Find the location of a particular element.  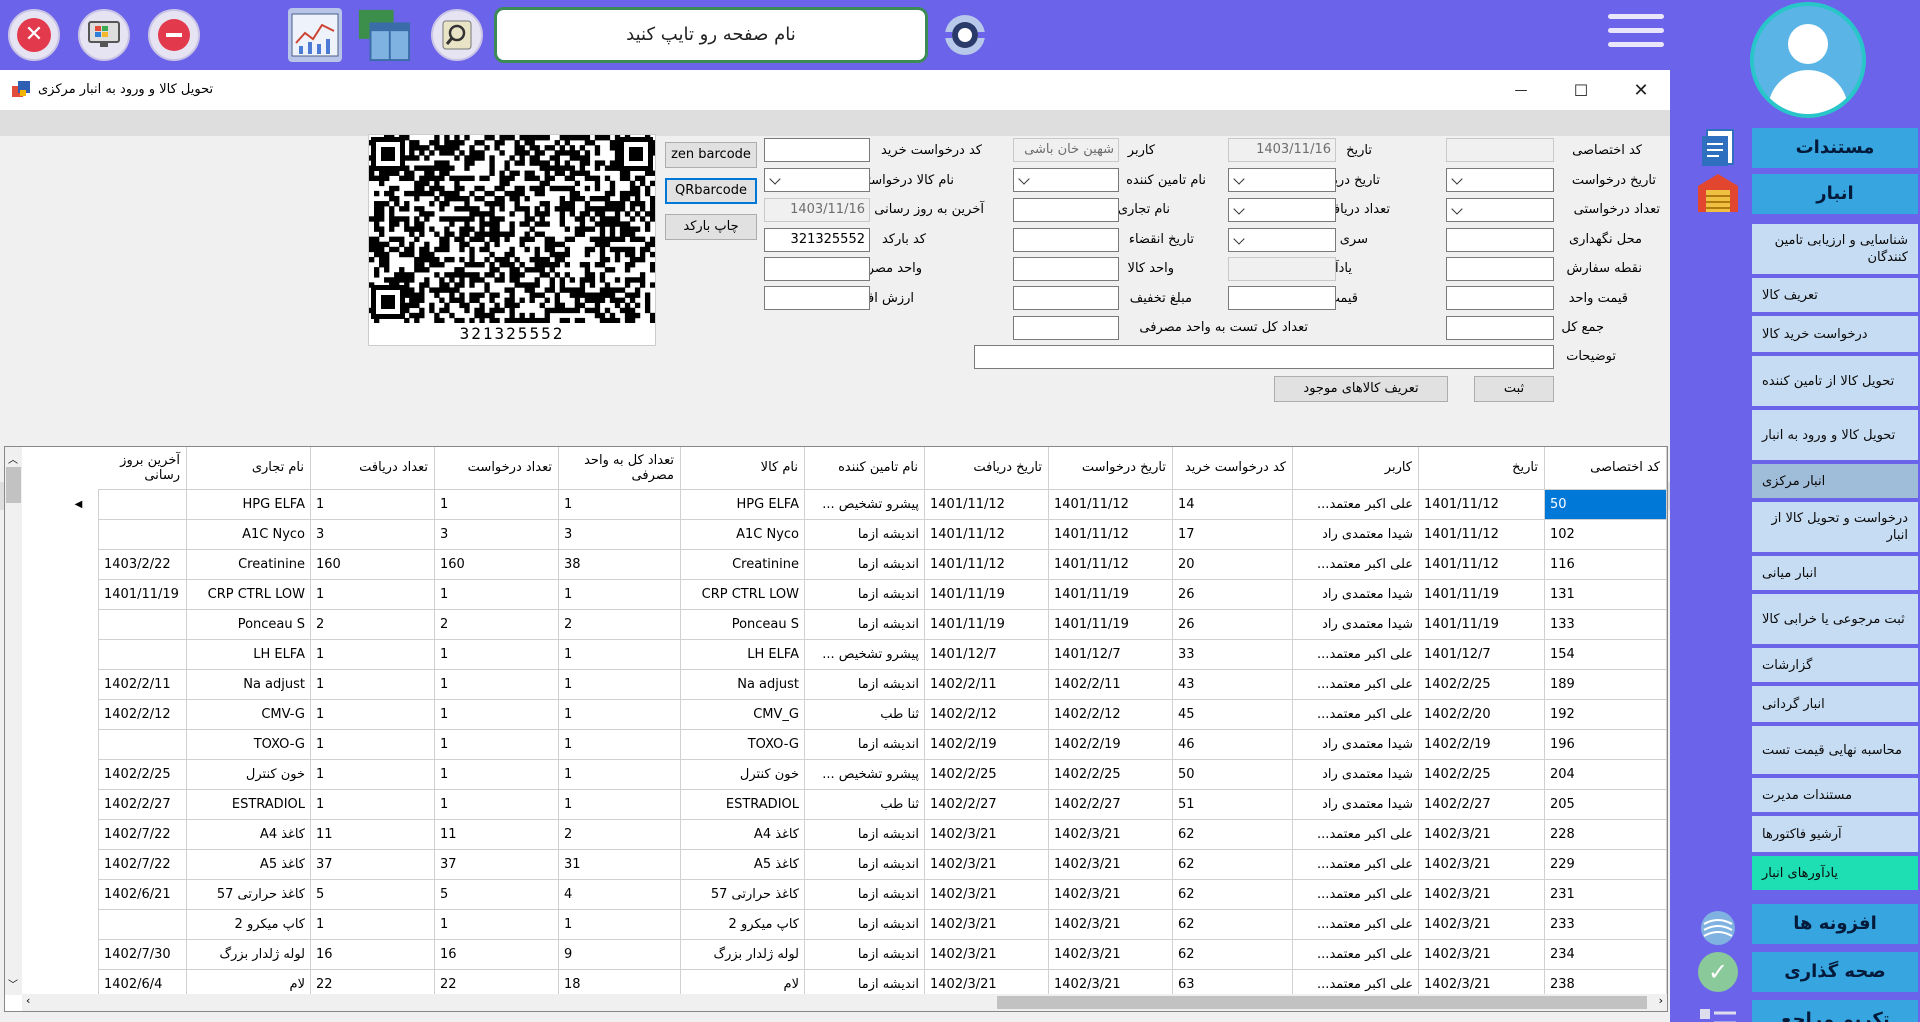

table-cell: 205 is located at coordinates (1605, 804).